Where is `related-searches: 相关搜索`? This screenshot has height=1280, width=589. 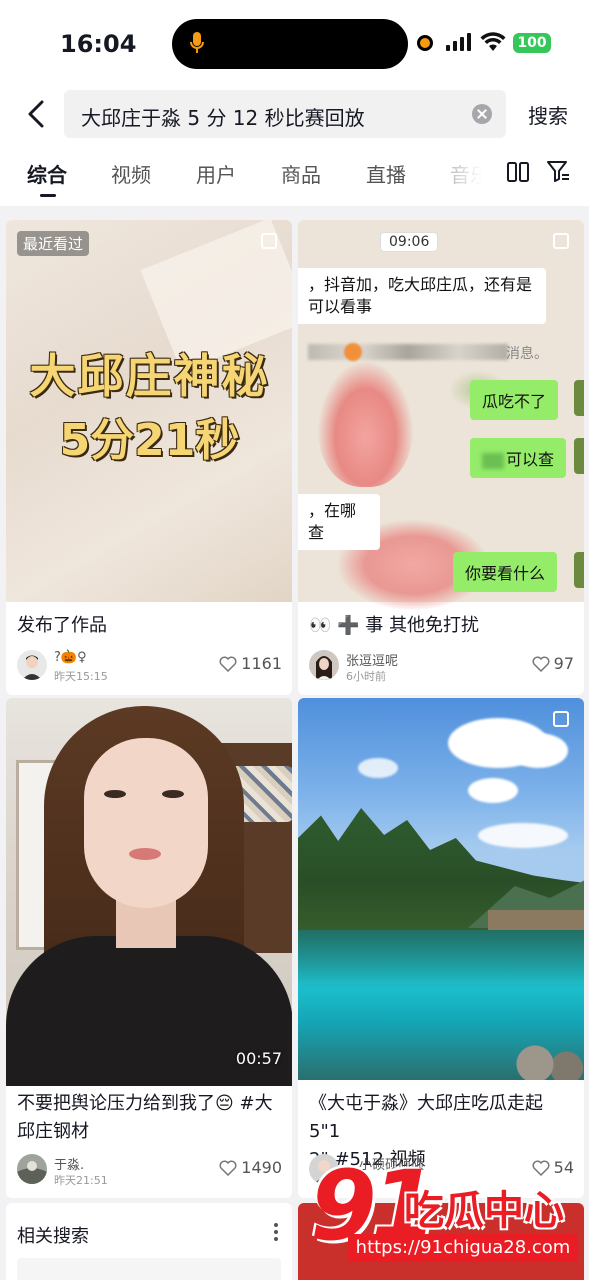 related-searches: 相关搜索 is located at coordinates (149, 1241).